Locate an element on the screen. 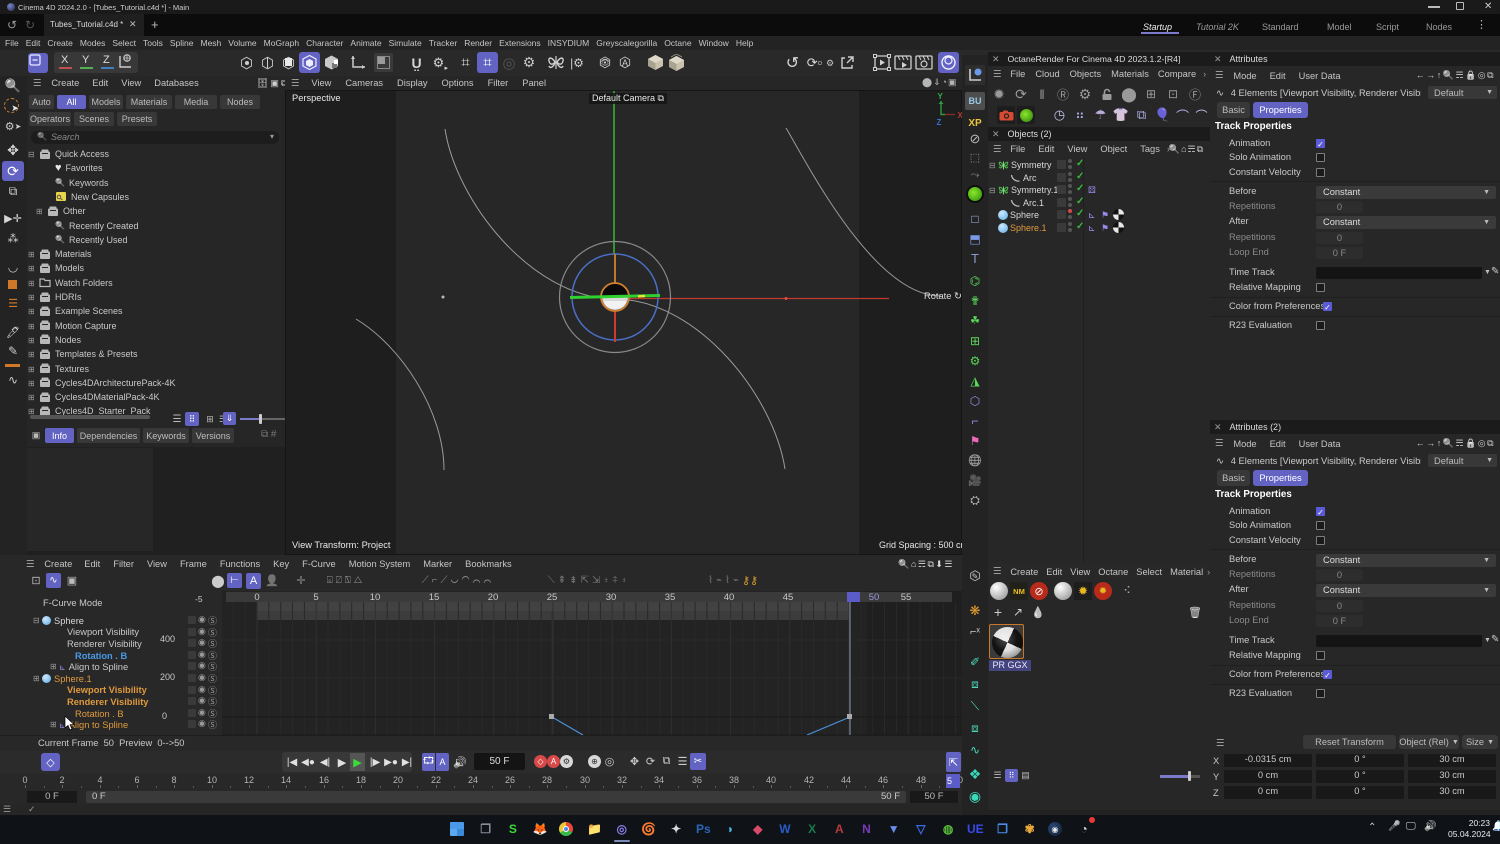 Image resolution: width=1500 pixels, height=844 pixels. svg-text: Z is located at coordinates (939, 122).